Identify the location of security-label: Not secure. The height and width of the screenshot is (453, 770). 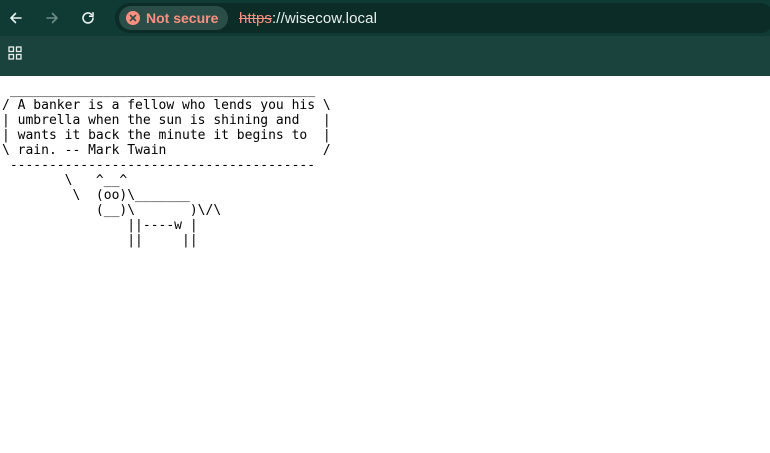
(182, 18).